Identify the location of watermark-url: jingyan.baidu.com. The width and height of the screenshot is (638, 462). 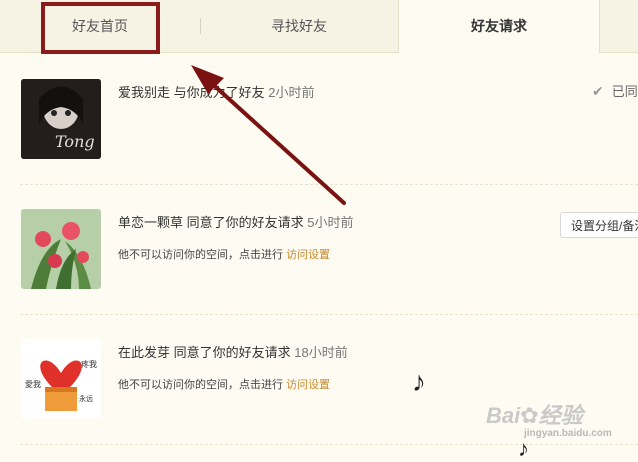
(568, 433).